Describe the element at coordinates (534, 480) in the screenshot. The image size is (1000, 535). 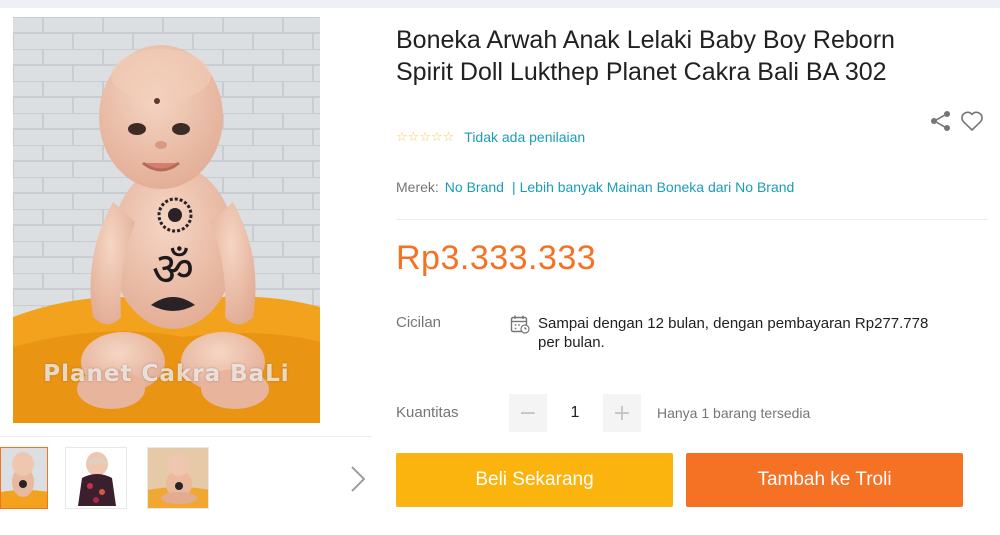
I see `buy-now-button: Beli Sekarang` at that location.